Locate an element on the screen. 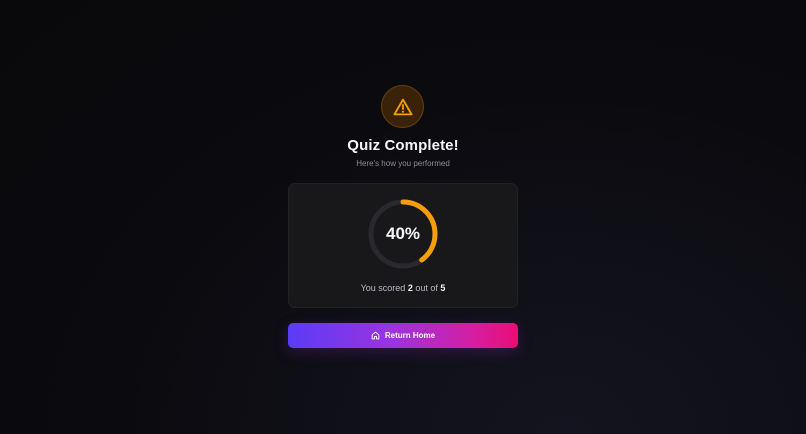 The image size is (806, 434). warning-badge is located at coordinates (402, 106).